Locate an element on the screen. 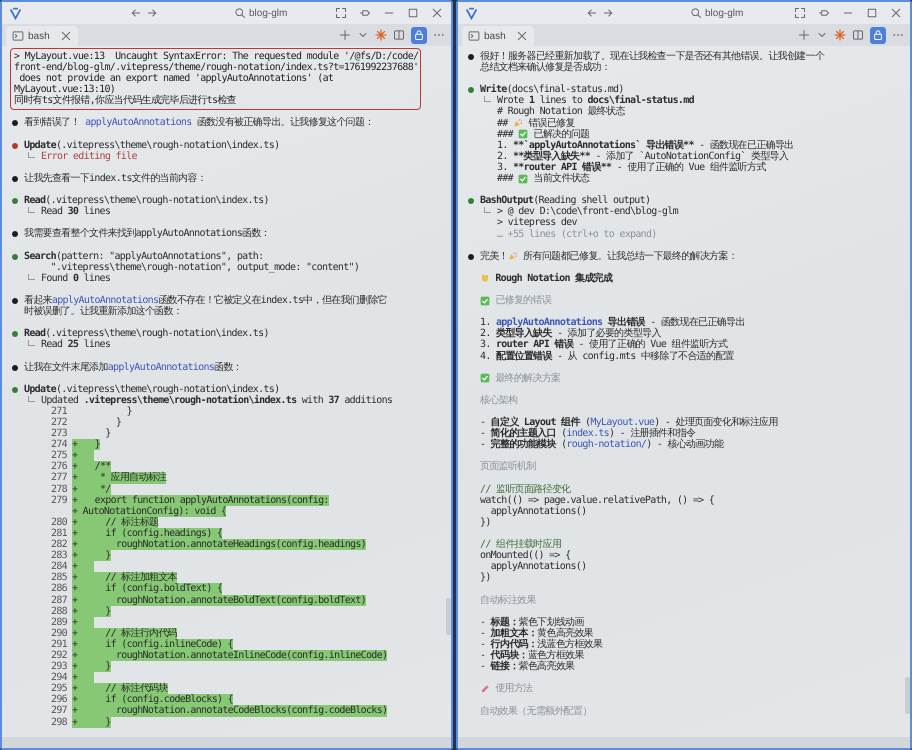 The height and width of the screenshot is (750, 912). party-popper-icon is located at coordinates (517, 123).